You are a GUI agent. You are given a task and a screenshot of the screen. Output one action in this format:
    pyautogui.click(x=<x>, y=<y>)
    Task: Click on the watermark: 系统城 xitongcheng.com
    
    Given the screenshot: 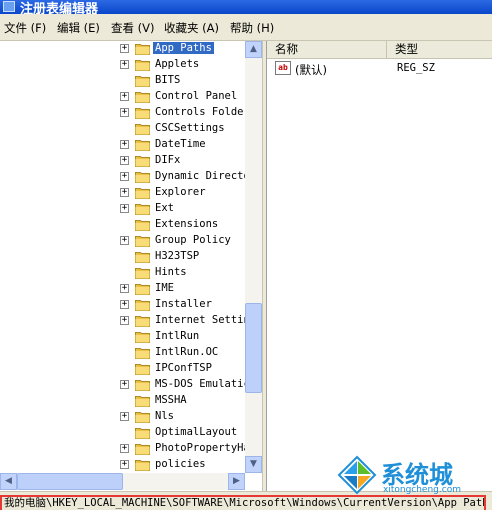 What is the action you would take?
    pyautogui.click(x=413, y=477)
    